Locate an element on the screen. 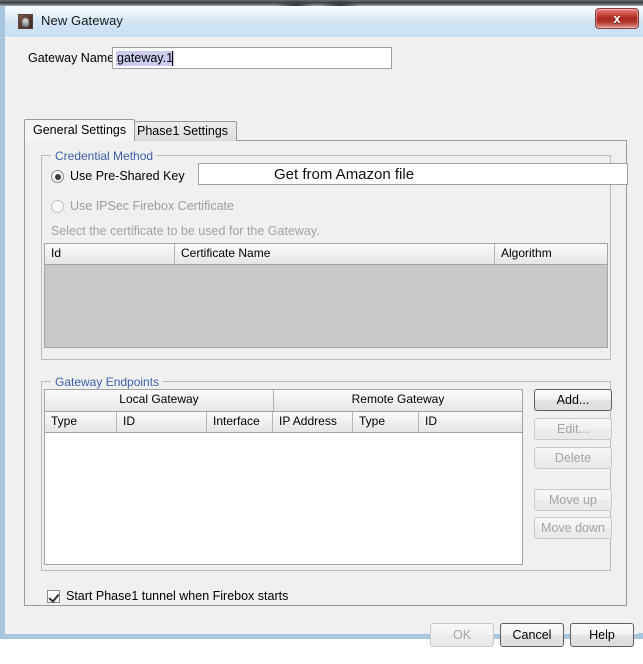 The image size is (643, 664). close-icon: x is located at coordinates (617, 18).